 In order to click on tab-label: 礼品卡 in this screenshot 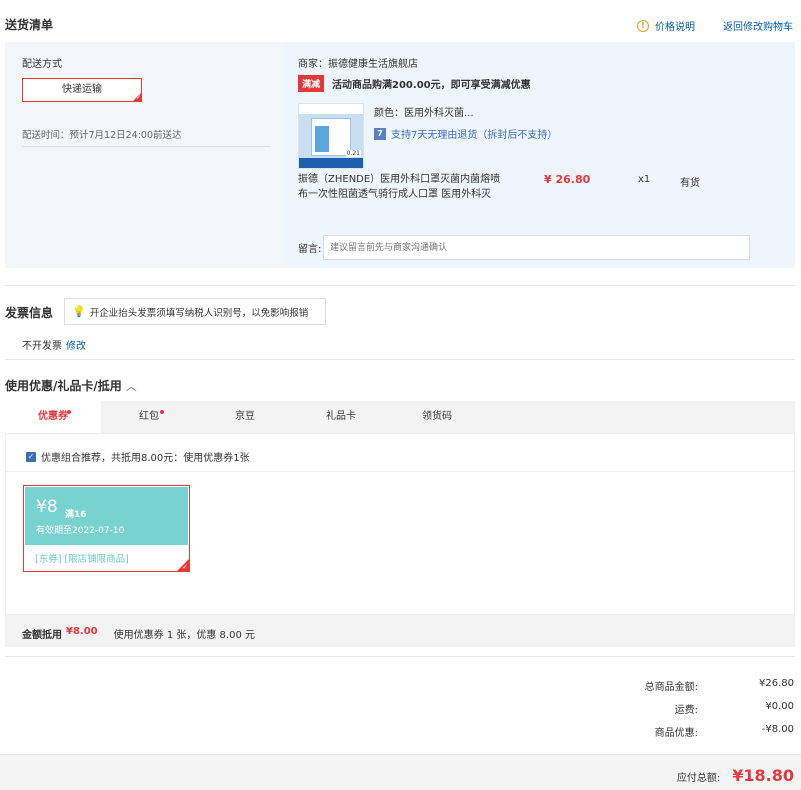, I will do `click(341, 416)`.